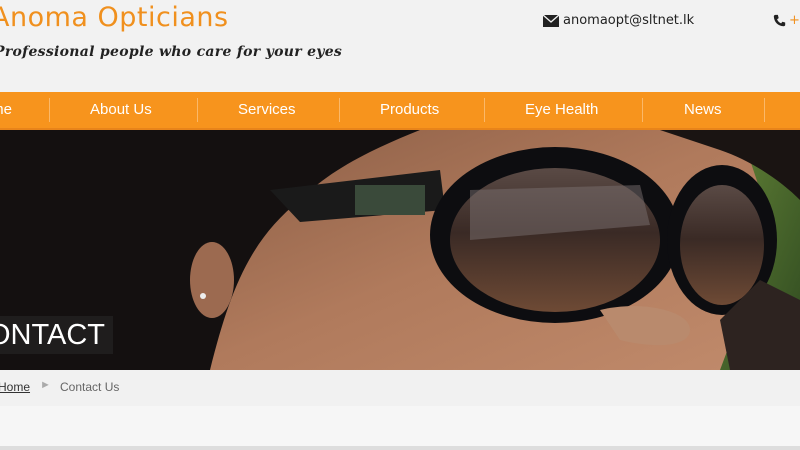 This screenshot has height=450, width=800. I want to click on page-content, so click(400, 428).